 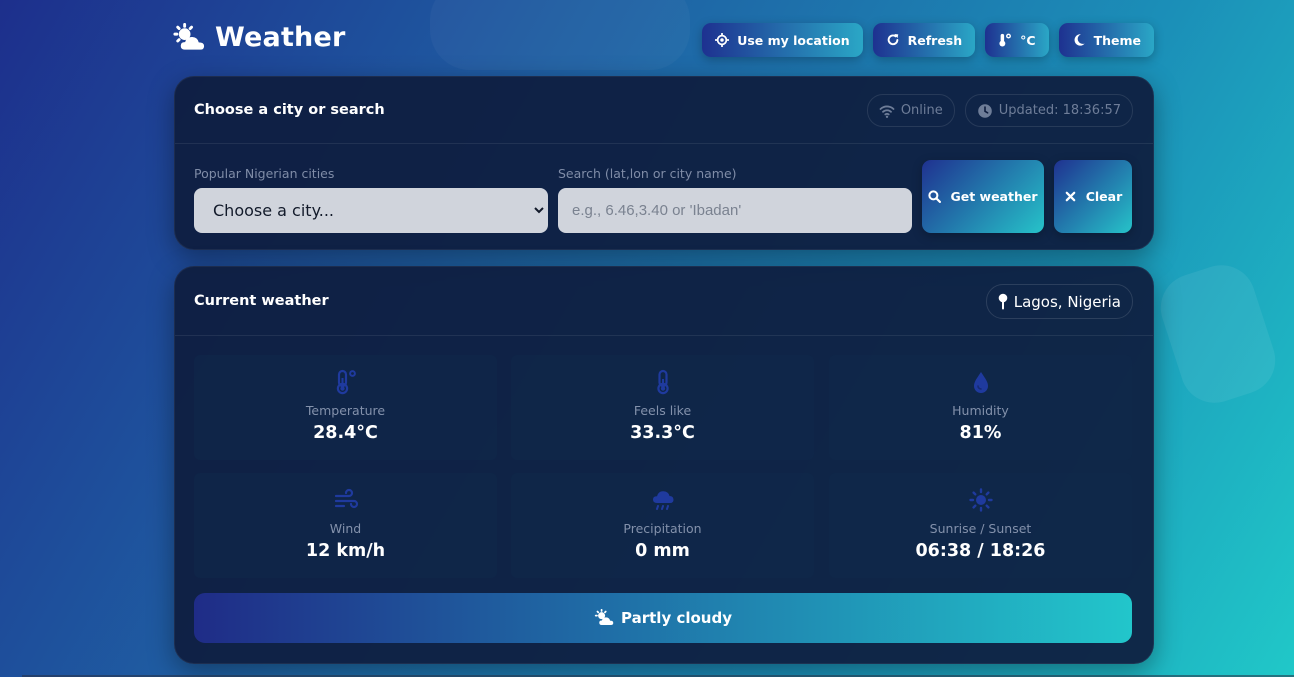 I want to click on metric-wind: Wind 12 km/h, so click(x=345, y=525).